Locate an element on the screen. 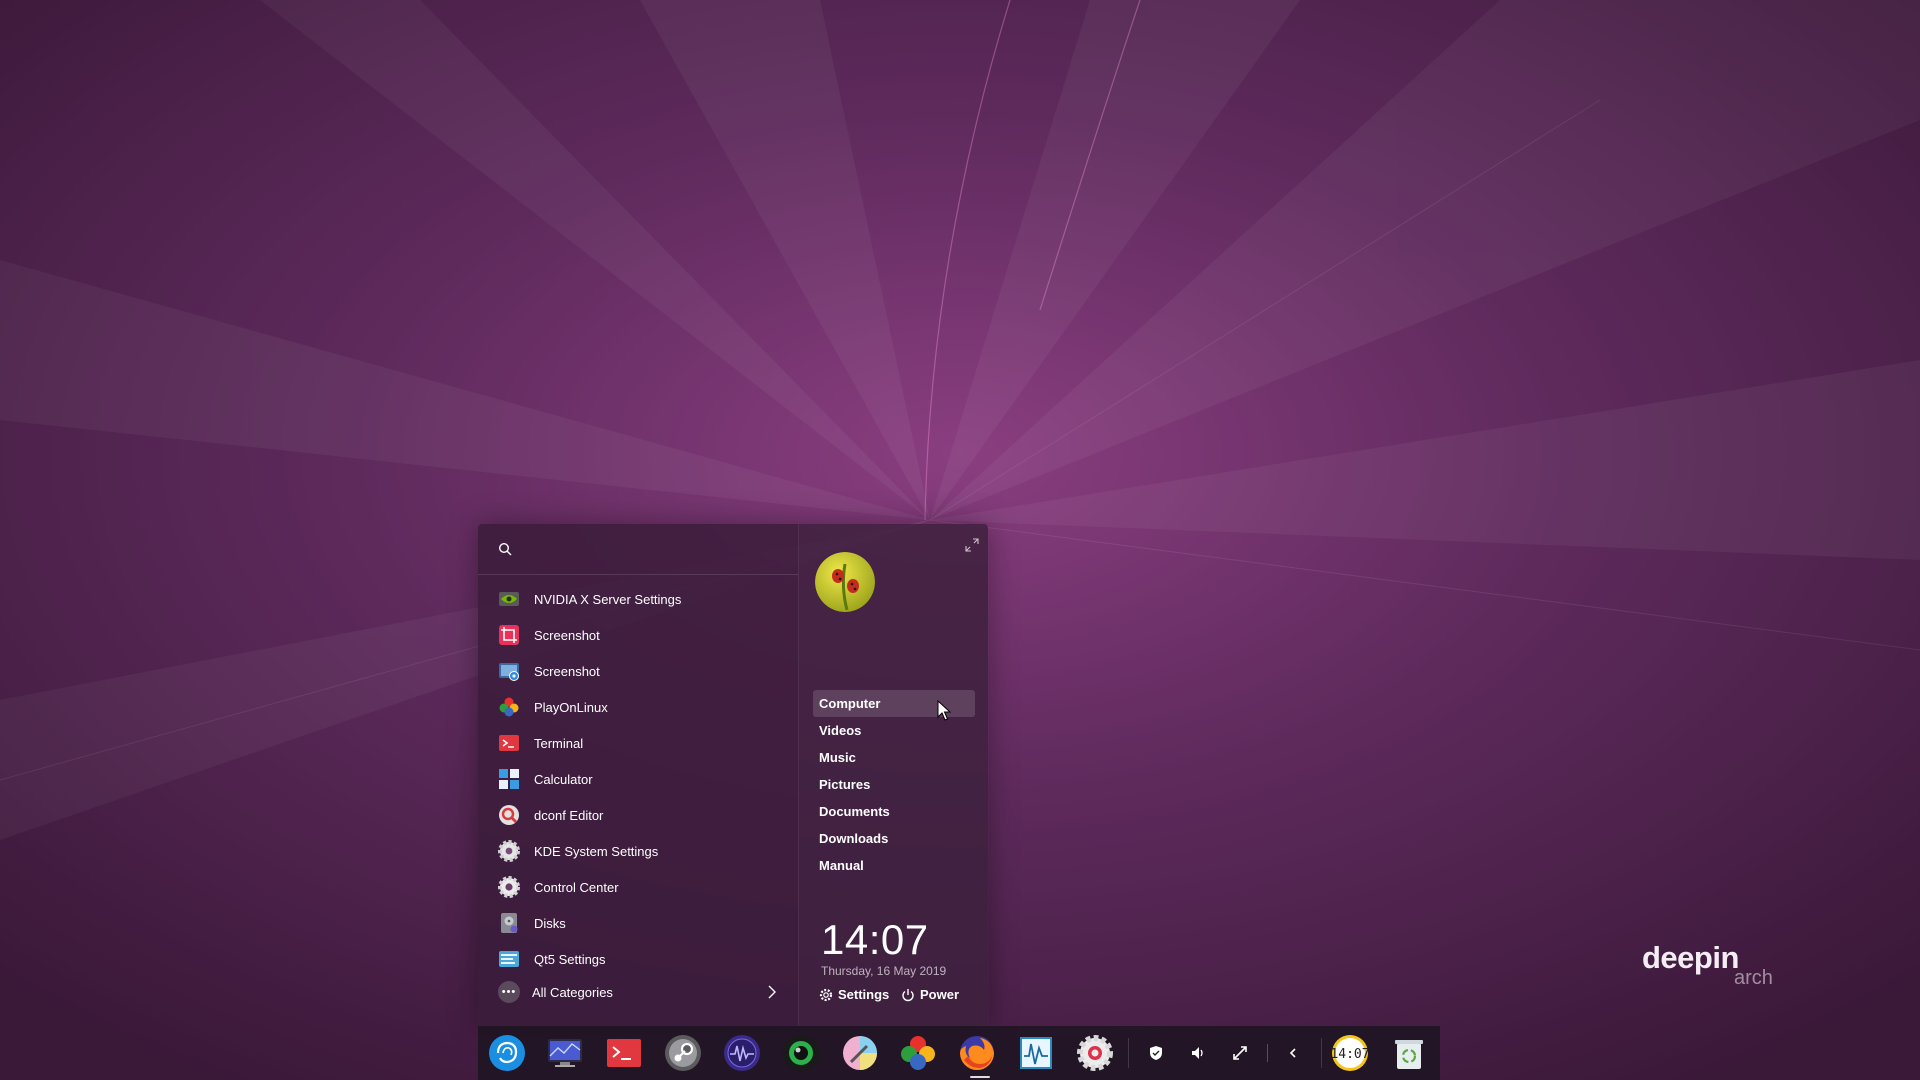  nvidia-icon is located at coordinates (509, 599).